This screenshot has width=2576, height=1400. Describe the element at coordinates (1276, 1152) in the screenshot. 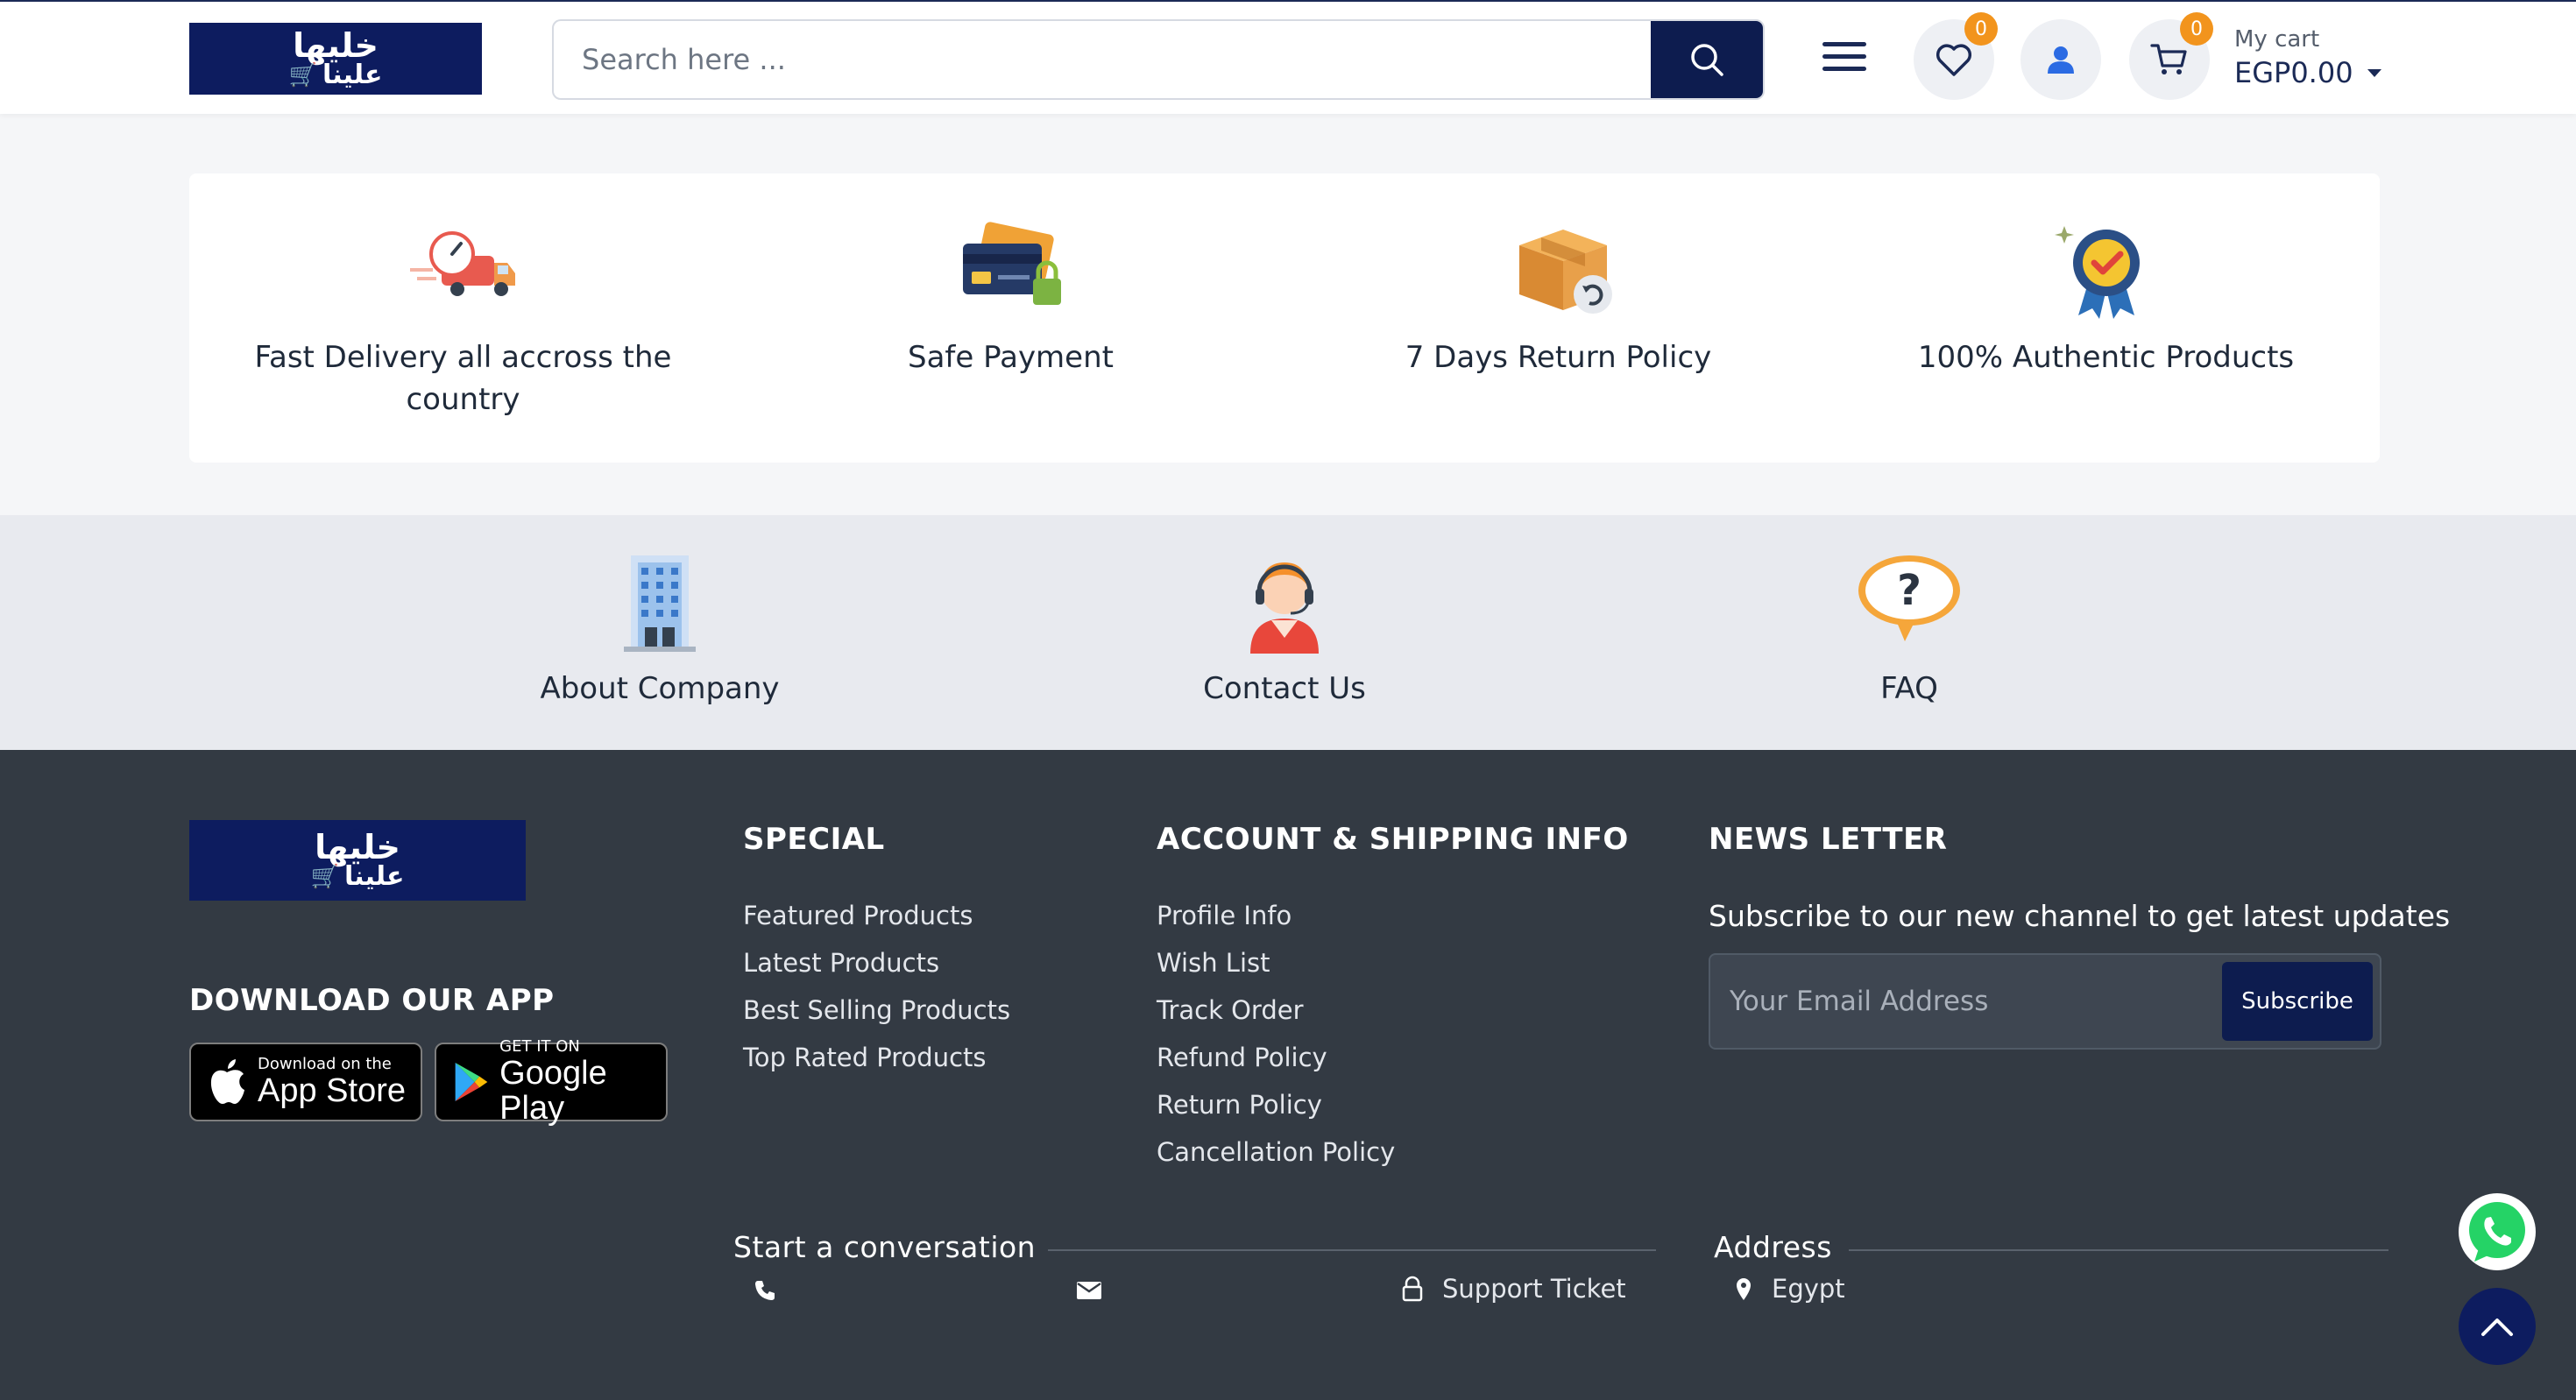

I see `cancellation-policy-link: Cancellation Policy` at that location.